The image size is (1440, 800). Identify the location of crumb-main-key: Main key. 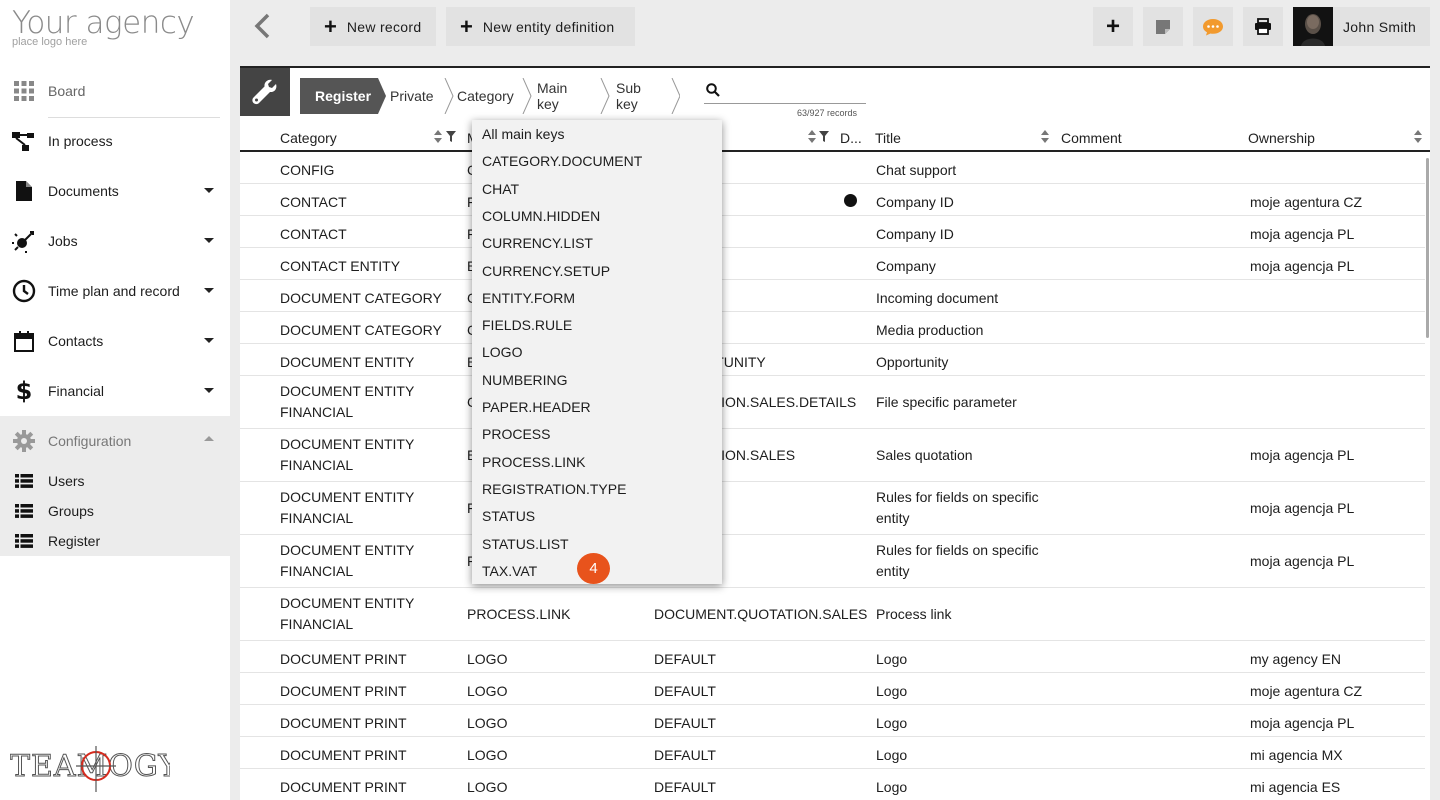
(552, 96).